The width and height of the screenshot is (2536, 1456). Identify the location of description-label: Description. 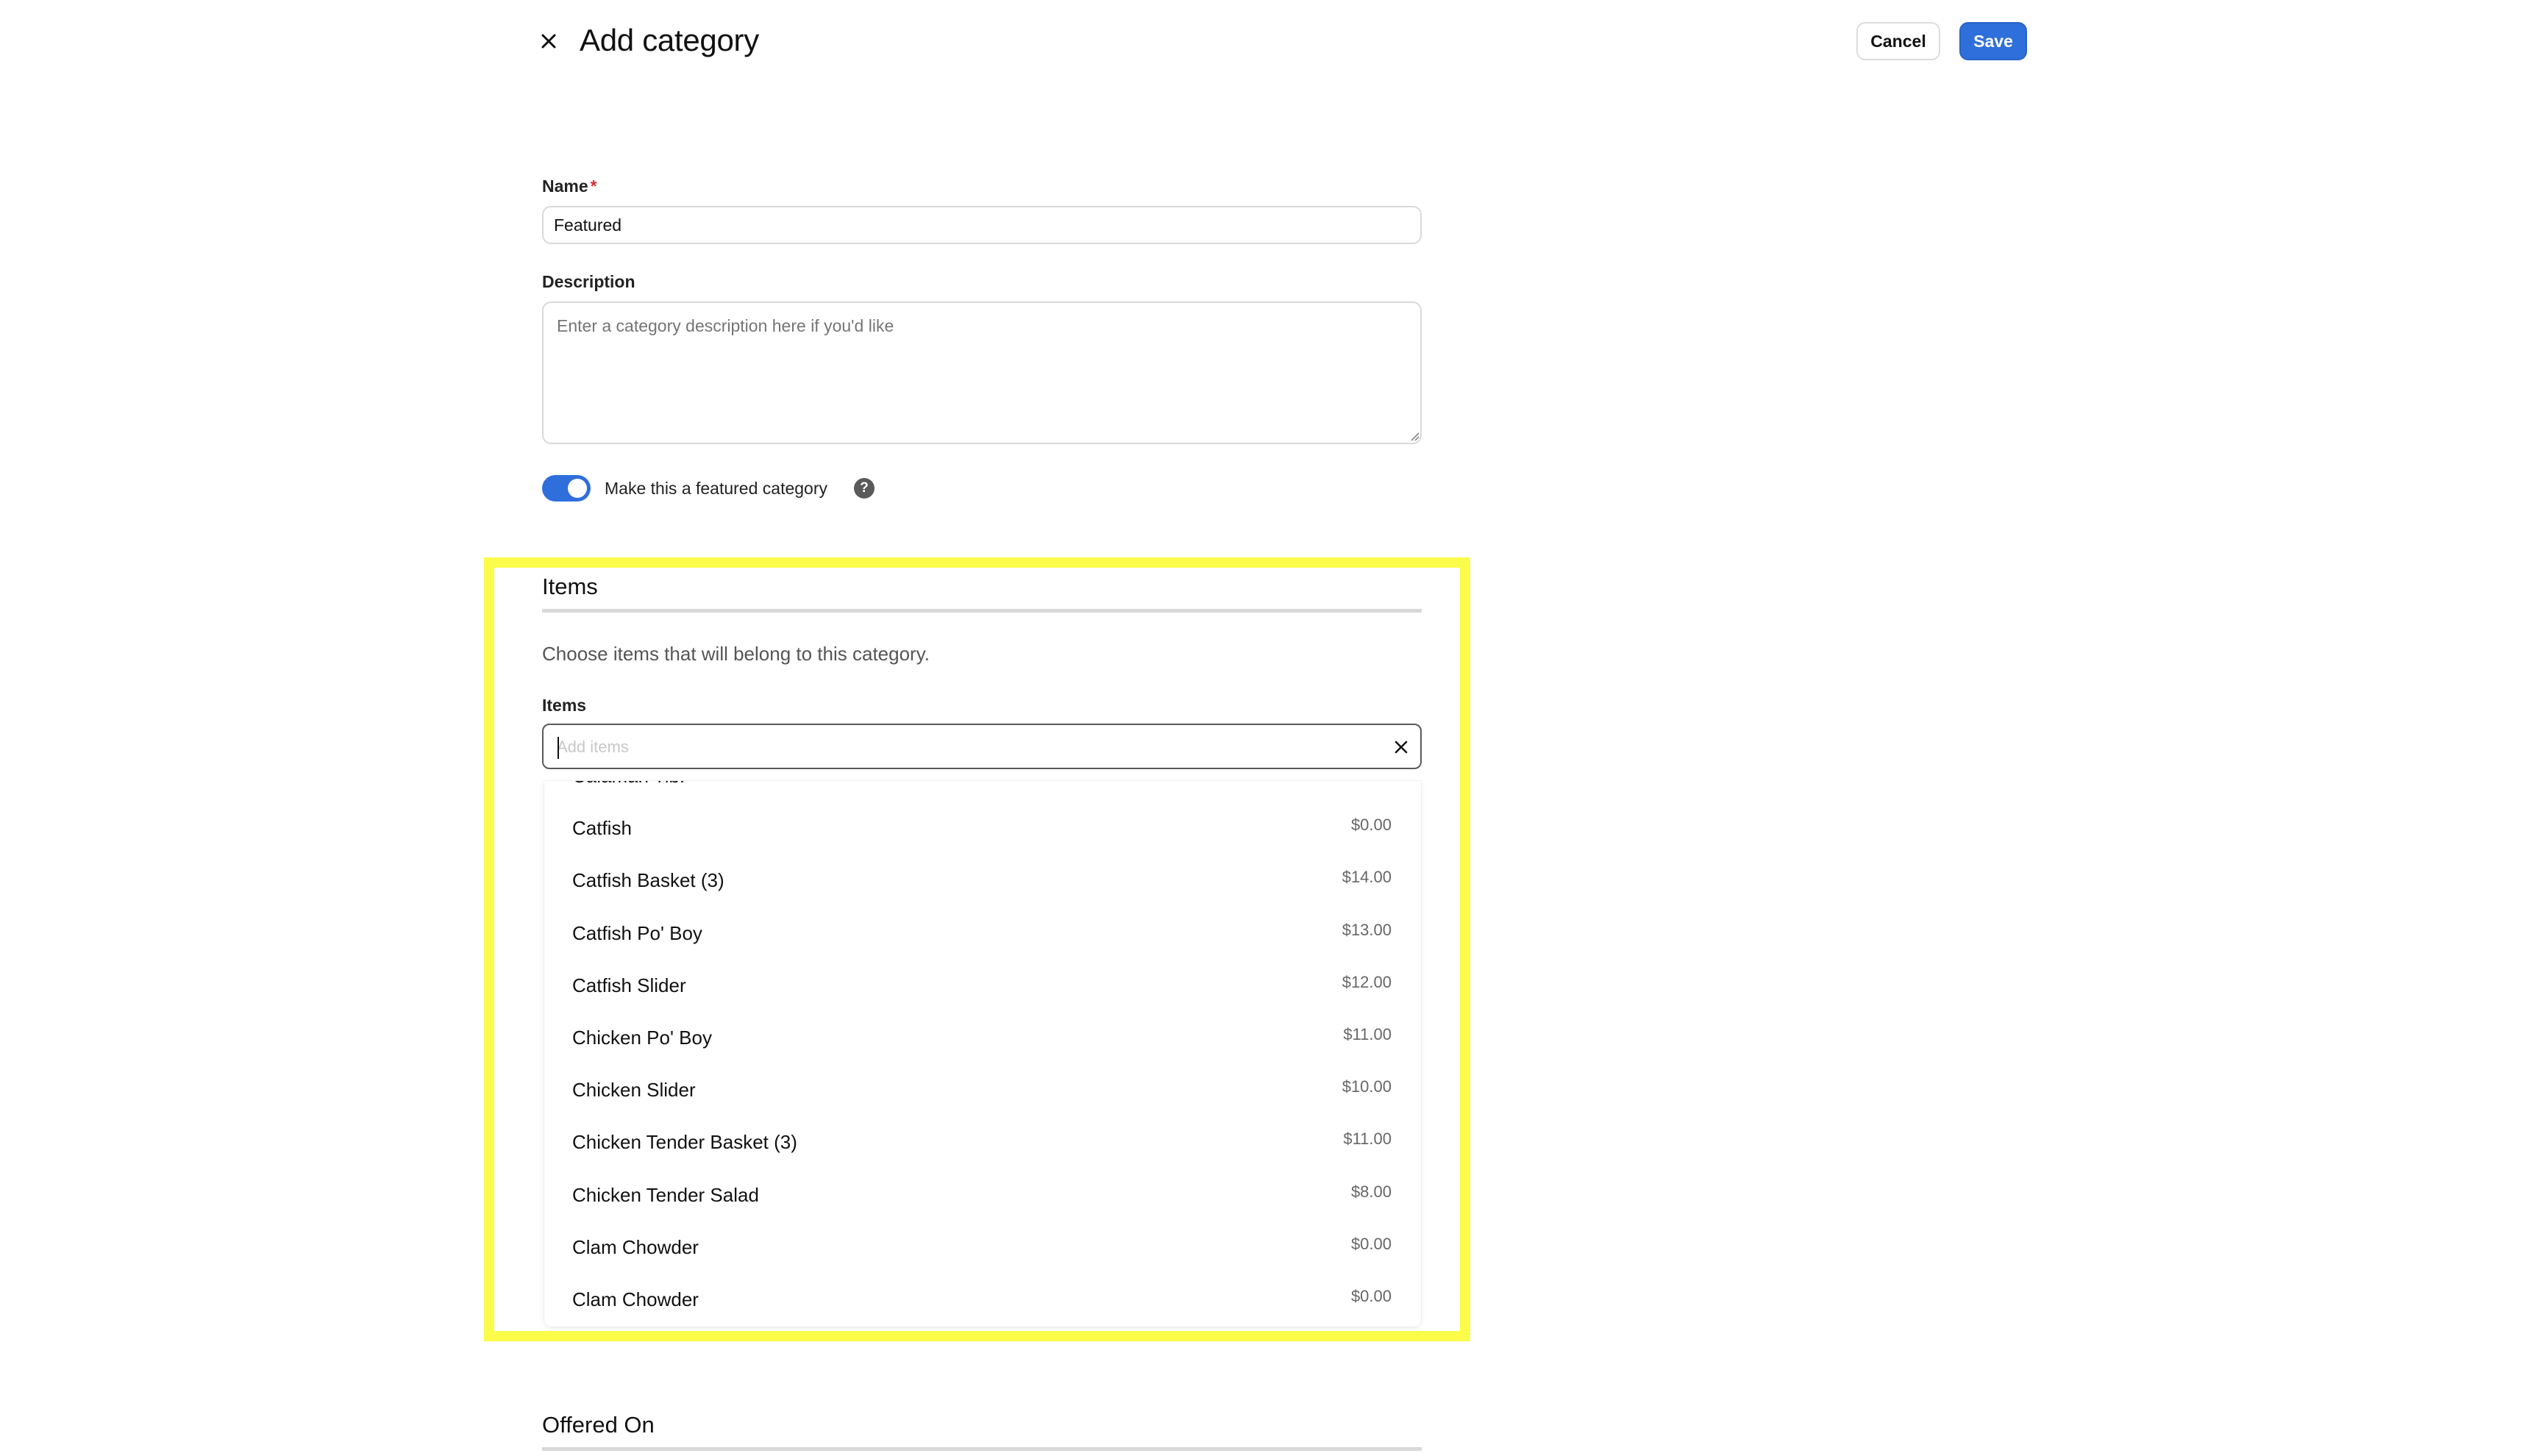
(588, 281).